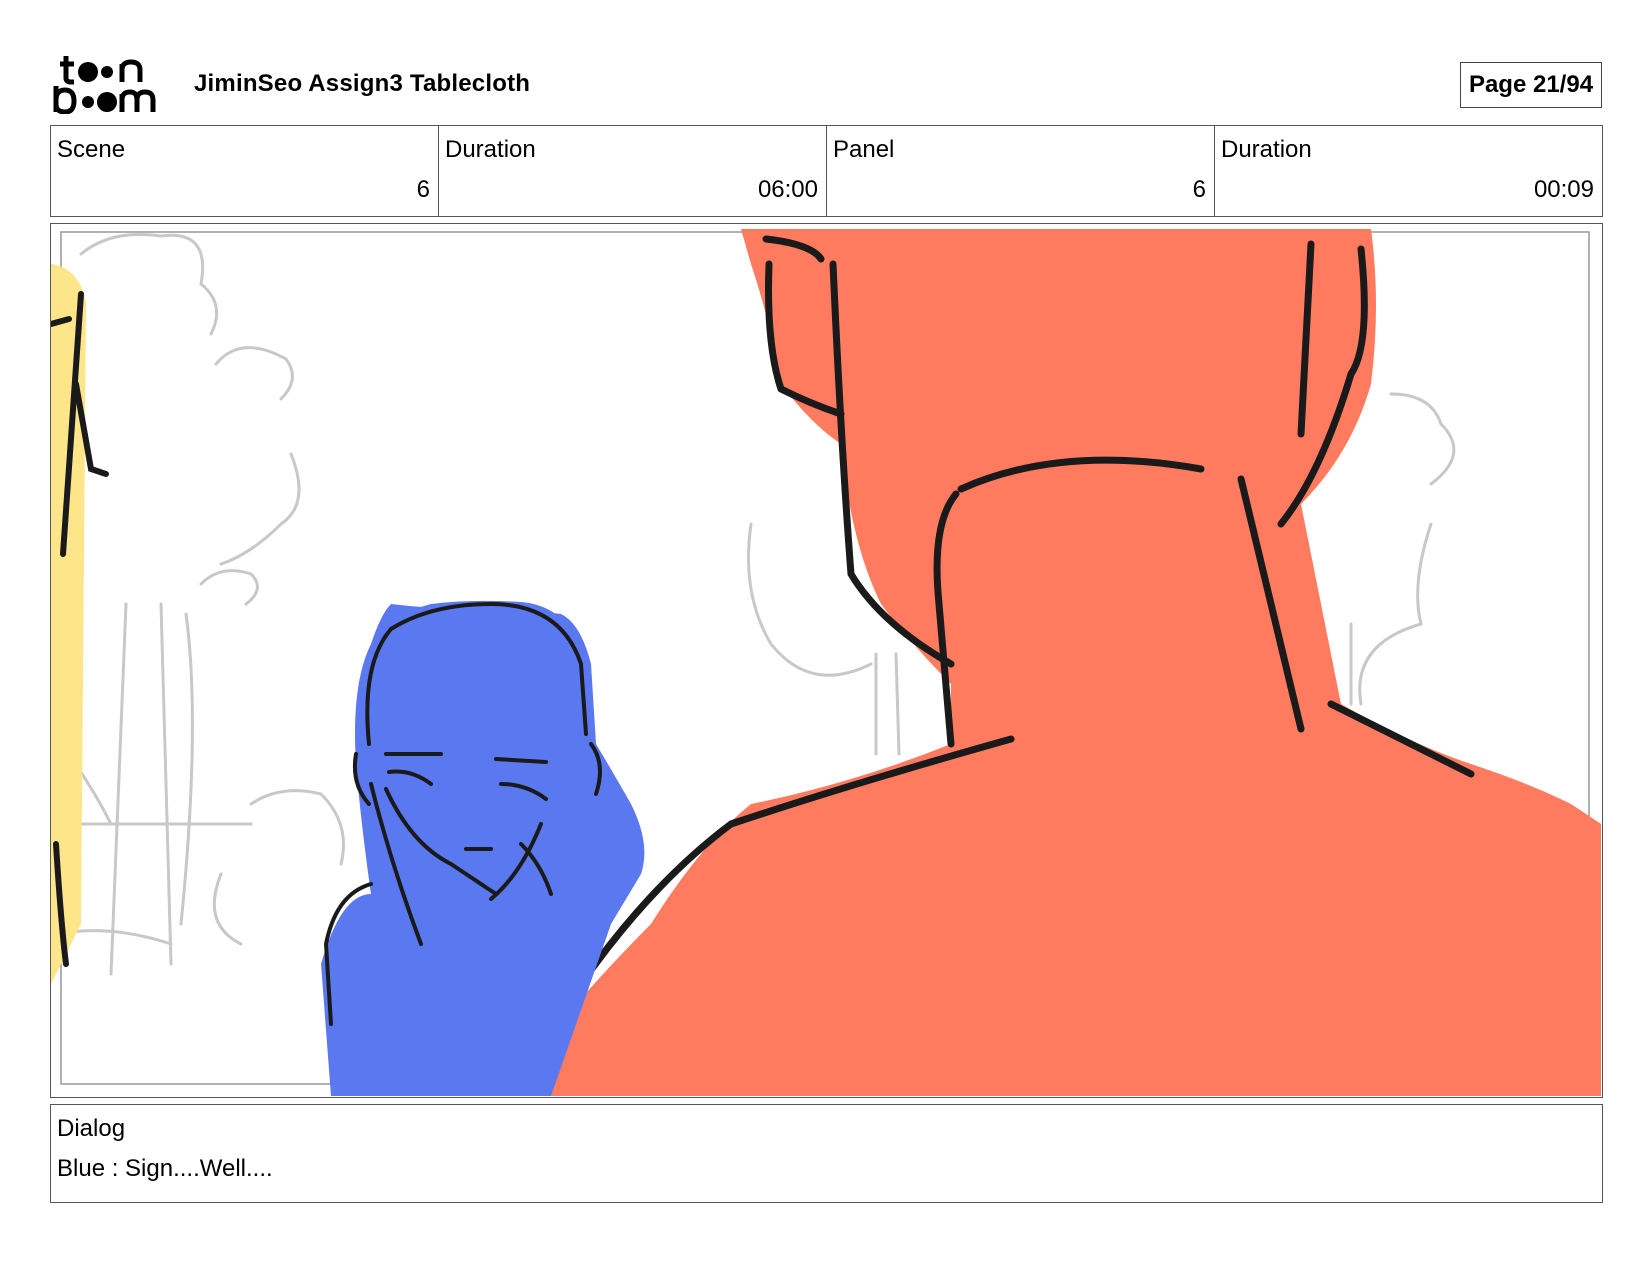 The width and height of the screenshot is (1650, 1275). Describe the element at coordinates (362, 83) in the screenshot. I see `document-title: JiminSeo Assign3 Tablecloth` at that location.